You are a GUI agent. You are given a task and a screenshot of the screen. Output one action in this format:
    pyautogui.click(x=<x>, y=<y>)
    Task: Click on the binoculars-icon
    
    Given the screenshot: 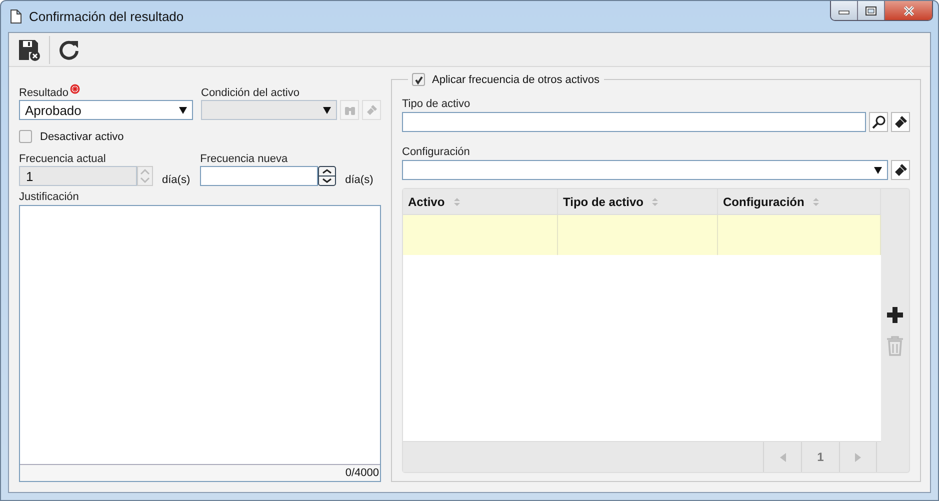 What is the action you would take?
    pyautogui.click(x=350, y=110)
    